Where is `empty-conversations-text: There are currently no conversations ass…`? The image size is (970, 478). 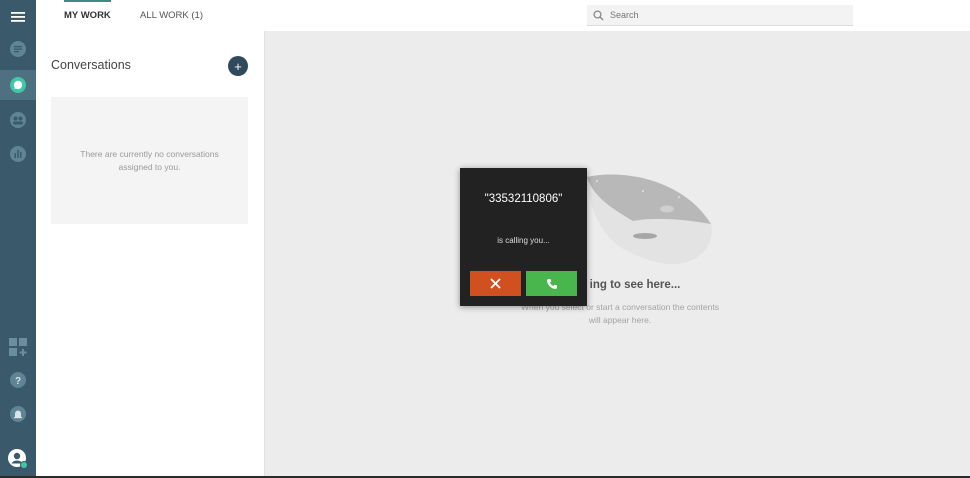
empty-conversations-text: There are currently no conversations ass… is located at coordinates (149, 160).